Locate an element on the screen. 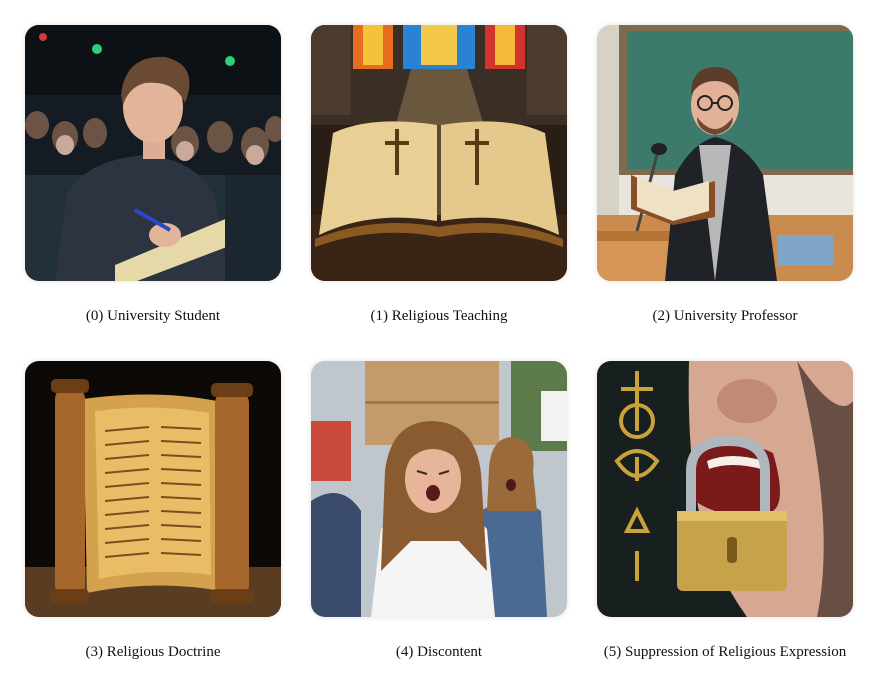  university-student-image is located at coordinates (153, 153).